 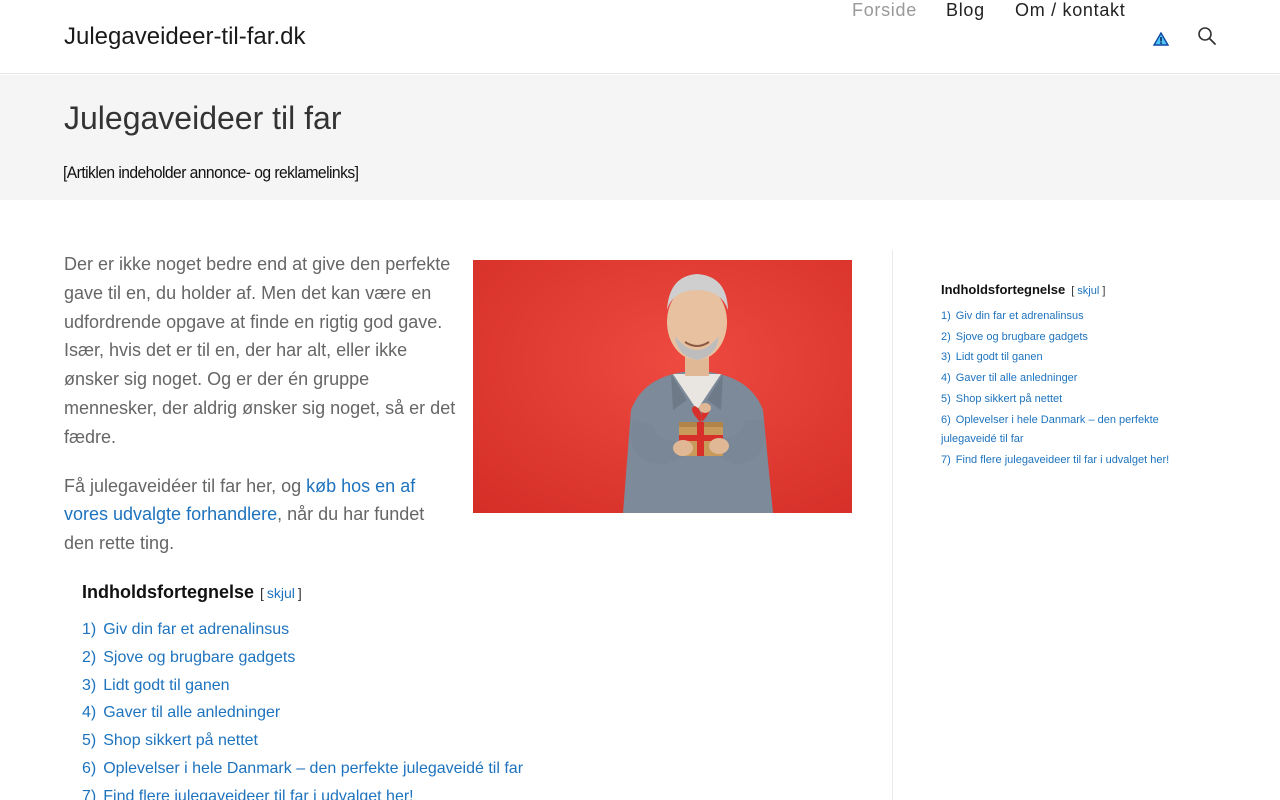 What do you see at coordinates (89, 793) in the screenshot?
I see `toc-item-number: 7)` at bounding box center [89, 793].